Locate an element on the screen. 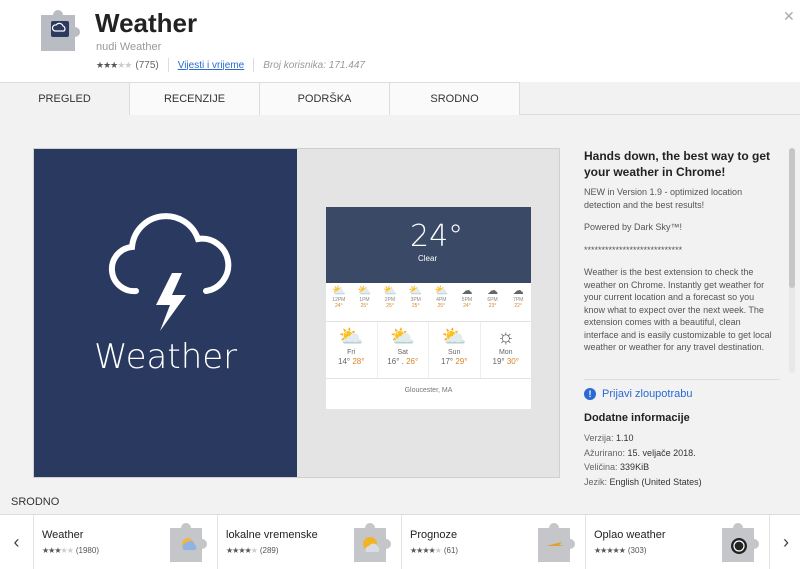 The image size is (800, 569). category-link: Vijesti i vrijeme is located at coordinates (211, 65).